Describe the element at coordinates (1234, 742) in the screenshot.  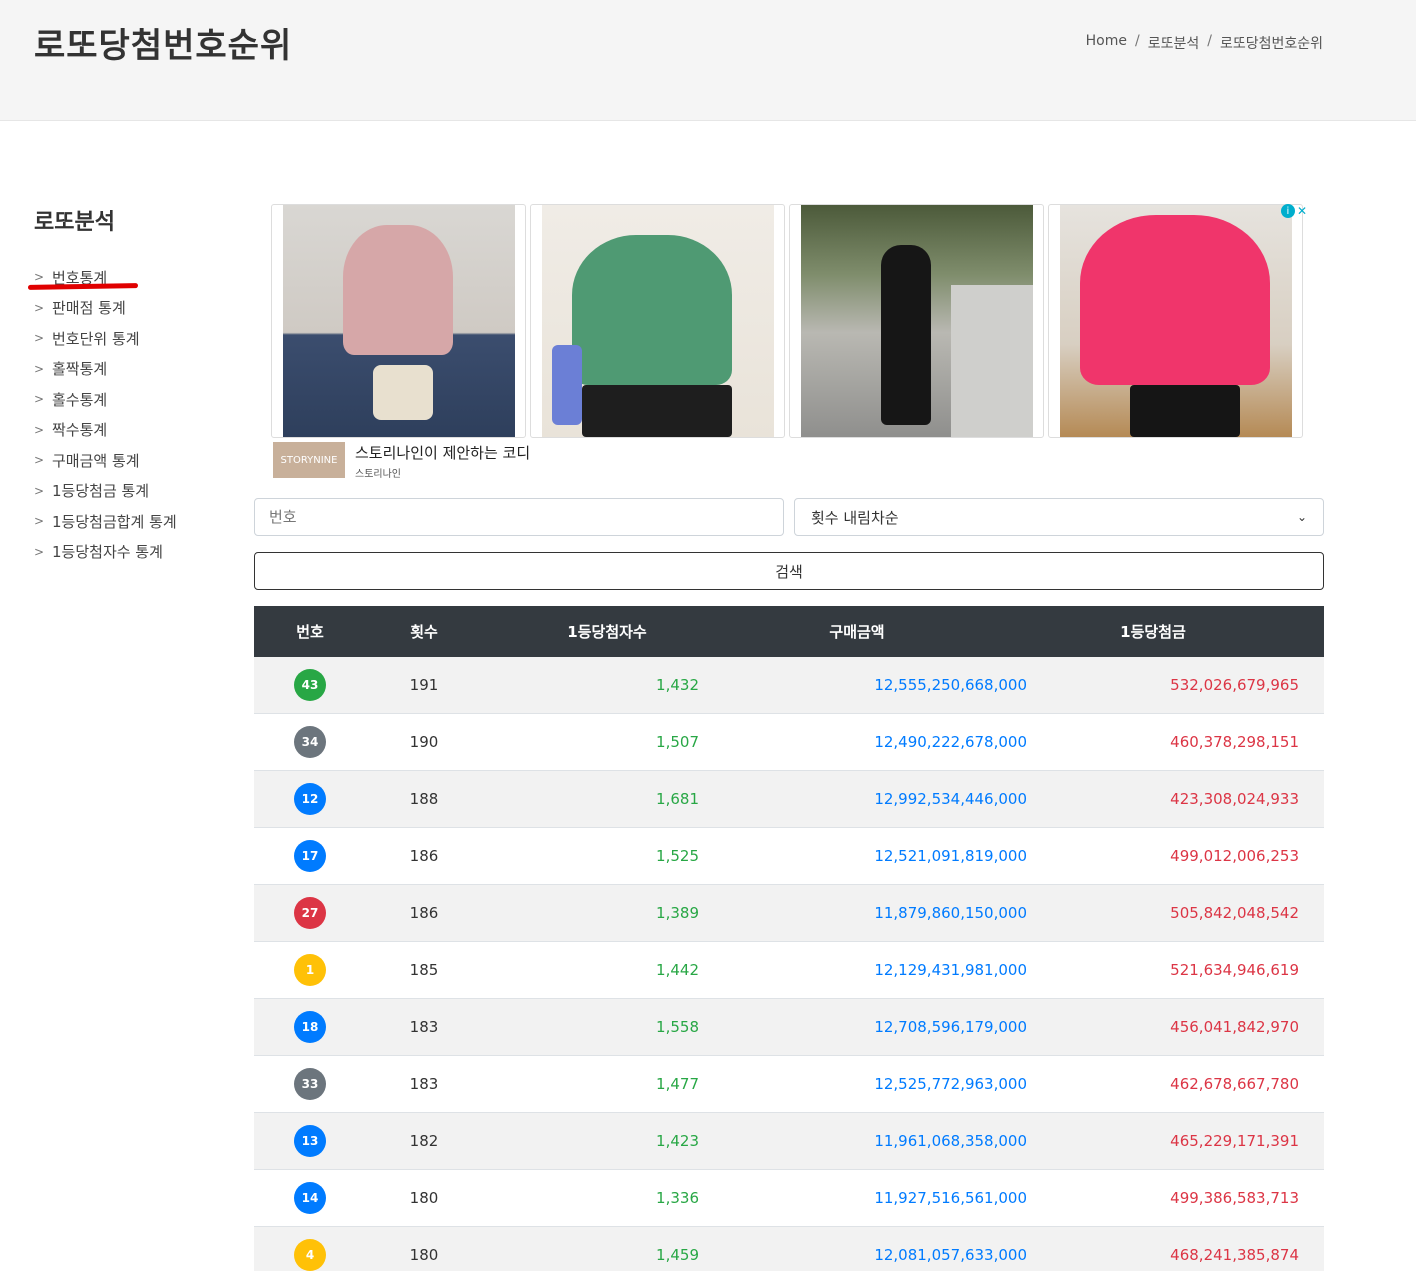
I see `prize-cell: 460,378,298,151` at that location.